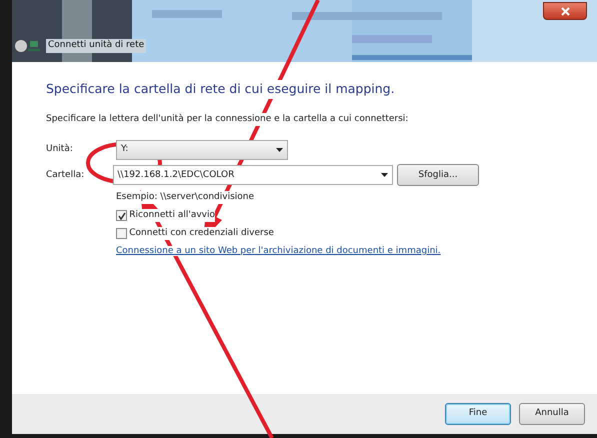 The width and height of the screenshot is (597, 438). What do you see at coordinates (220, 89) in the screenshot?
I see `dialog-heading: Specificare la cartella di rete di cui eseguire il mapping.` at bounding box center [220, 89].